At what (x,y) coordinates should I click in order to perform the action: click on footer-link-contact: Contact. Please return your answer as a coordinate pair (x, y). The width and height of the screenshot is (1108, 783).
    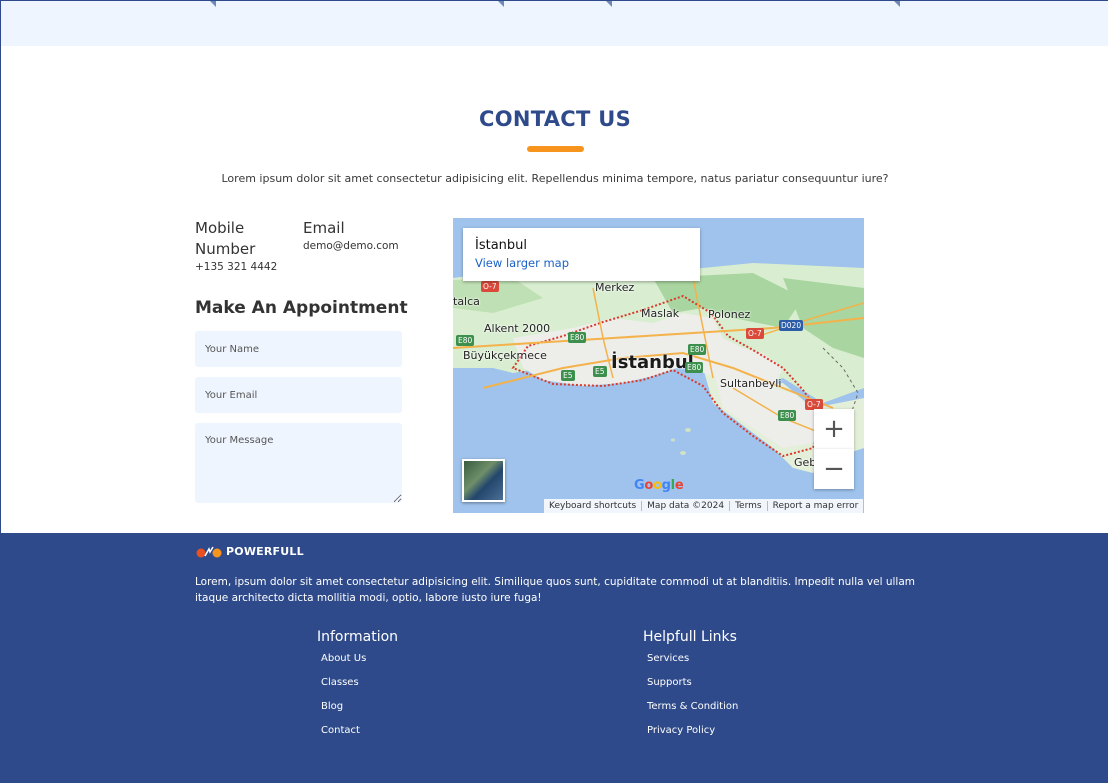
    Looking at the image, I should click on (340, 730).